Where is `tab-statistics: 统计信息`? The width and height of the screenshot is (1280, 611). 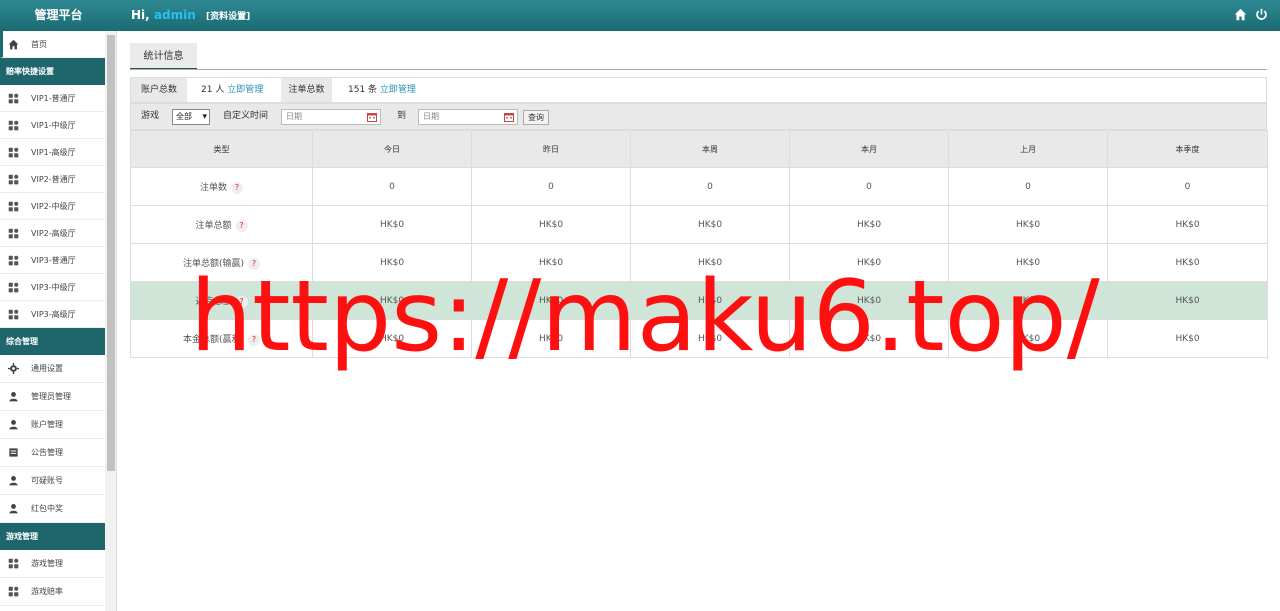
tab-statistics: 统计信息 is located at coordinates (163, 56).